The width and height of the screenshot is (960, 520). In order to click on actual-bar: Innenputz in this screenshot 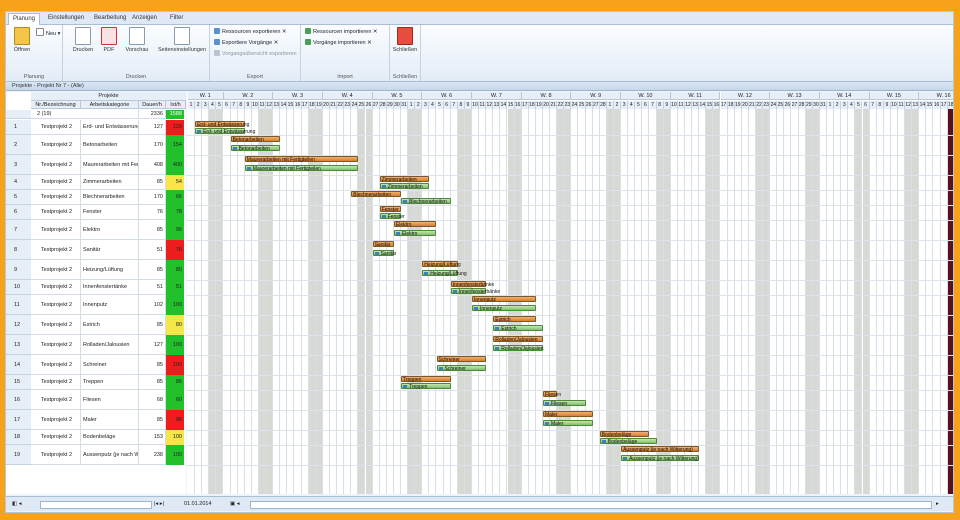, I will do `click(504, 308)`.